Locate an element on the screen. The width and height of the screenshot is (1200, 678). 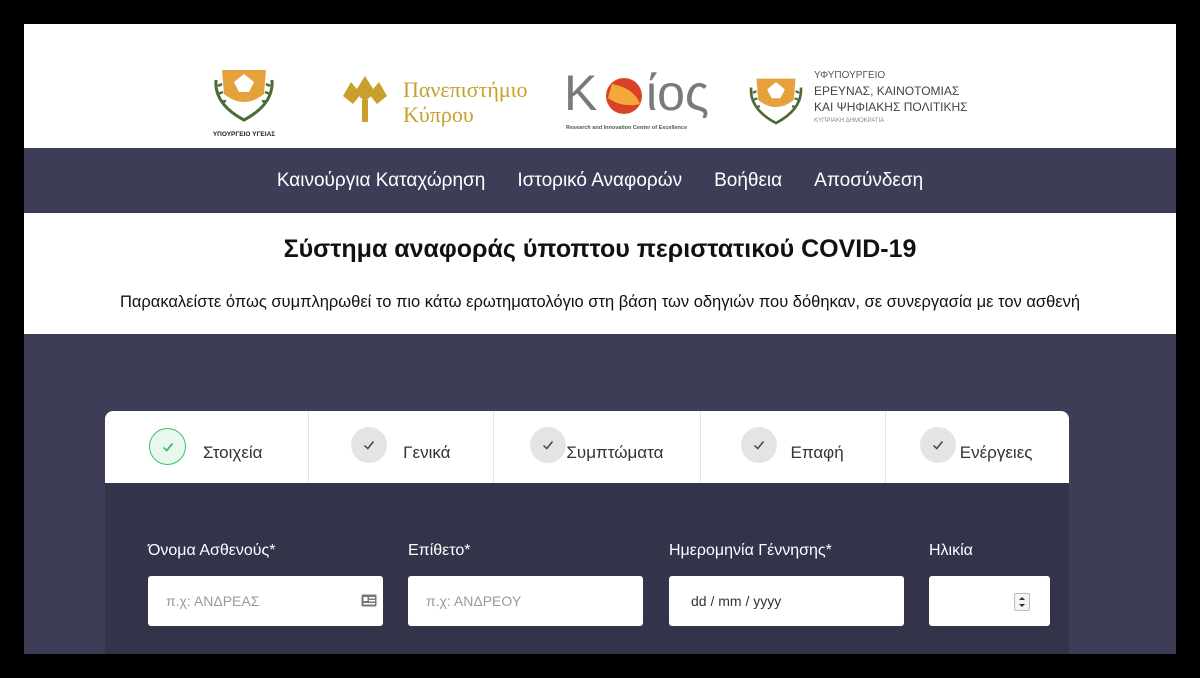
nav-report-history: Ιστορικό Αναφορών is located at coordinates (599, 181).